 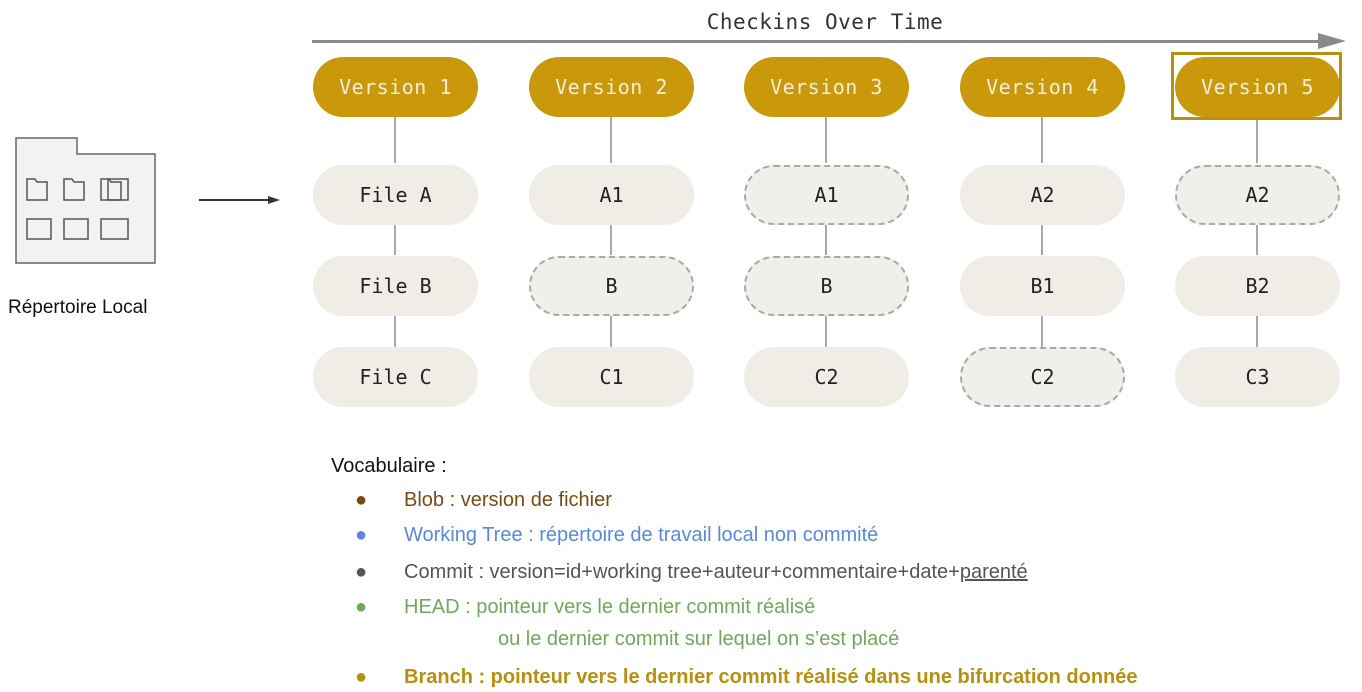 I want to click on version-node: Version 3, so click(x=826, y=87).